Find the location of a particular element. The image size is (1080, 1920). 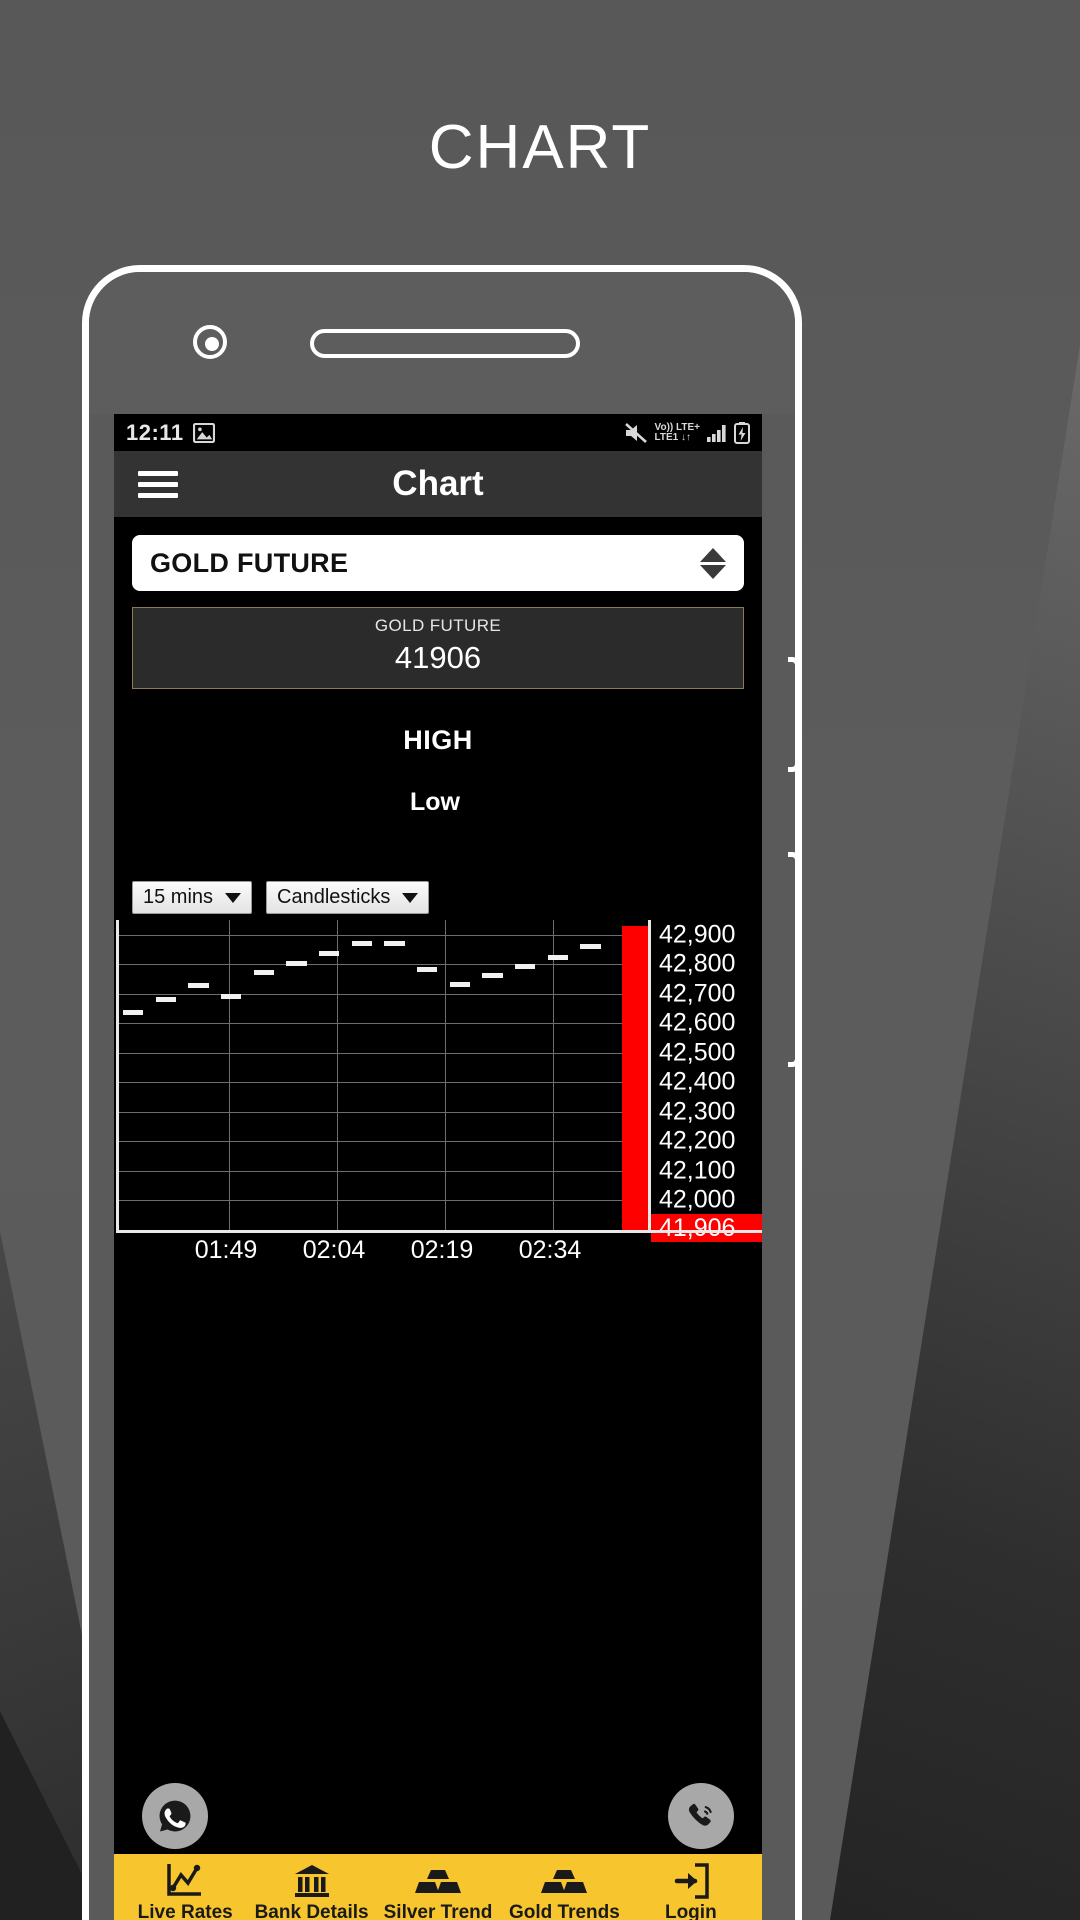

earpiece-speaker is located at coordinates (445, 343).